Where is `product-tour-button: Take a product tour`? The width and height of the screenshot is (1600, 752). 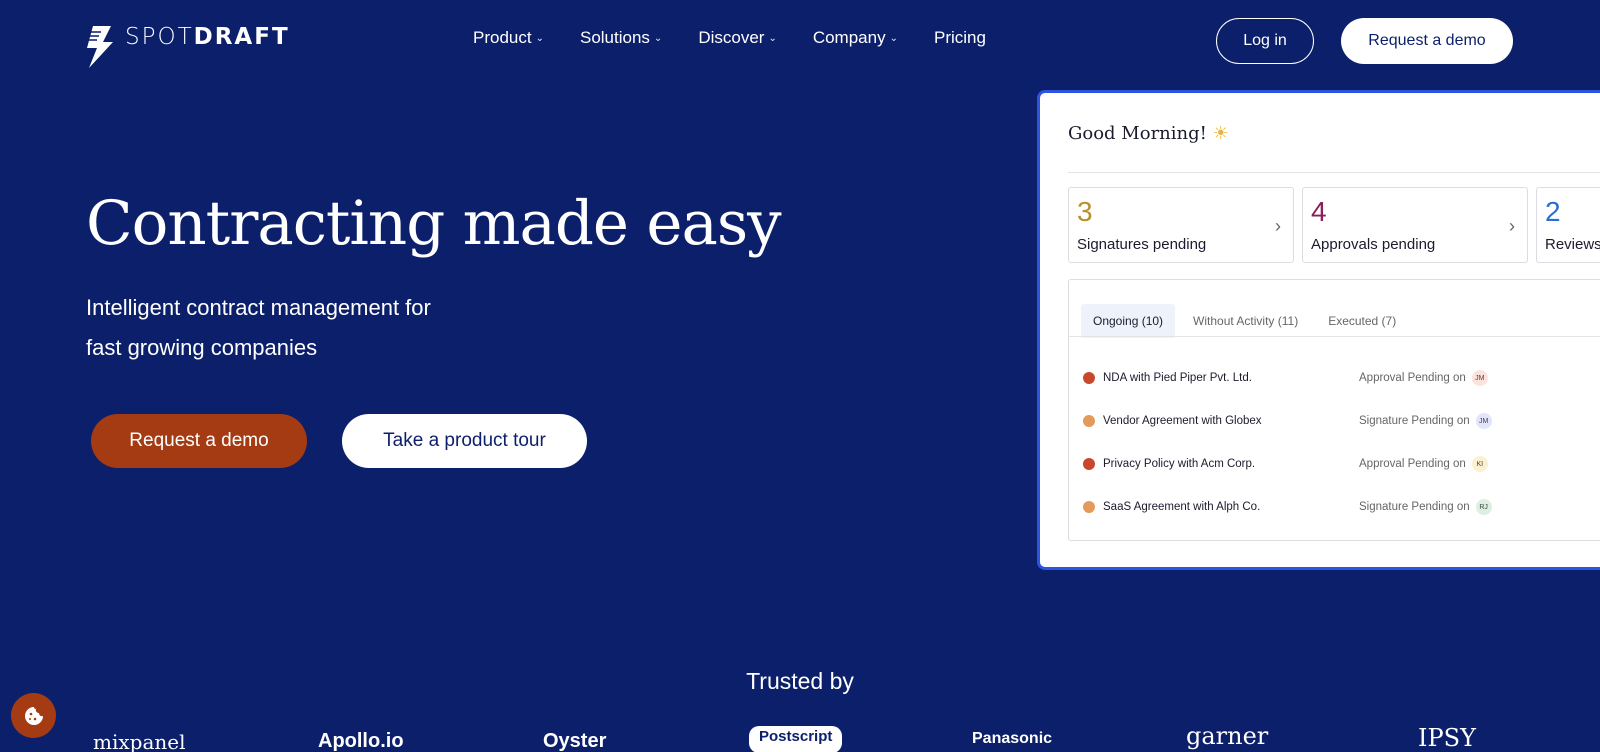 product-tour-button: Take a product tour is located at coordinates (464, 441).